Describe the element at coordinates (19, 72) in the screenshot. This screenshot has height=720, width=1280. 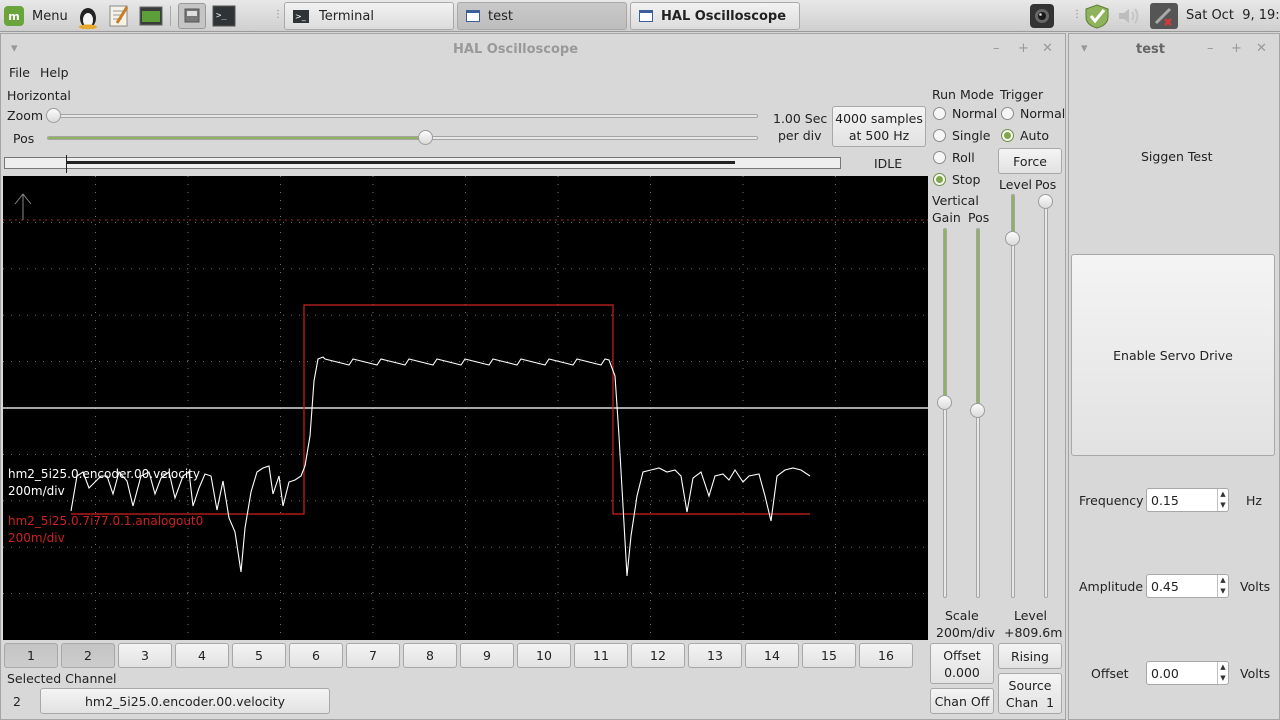
I see `menu-file: File` at that location.